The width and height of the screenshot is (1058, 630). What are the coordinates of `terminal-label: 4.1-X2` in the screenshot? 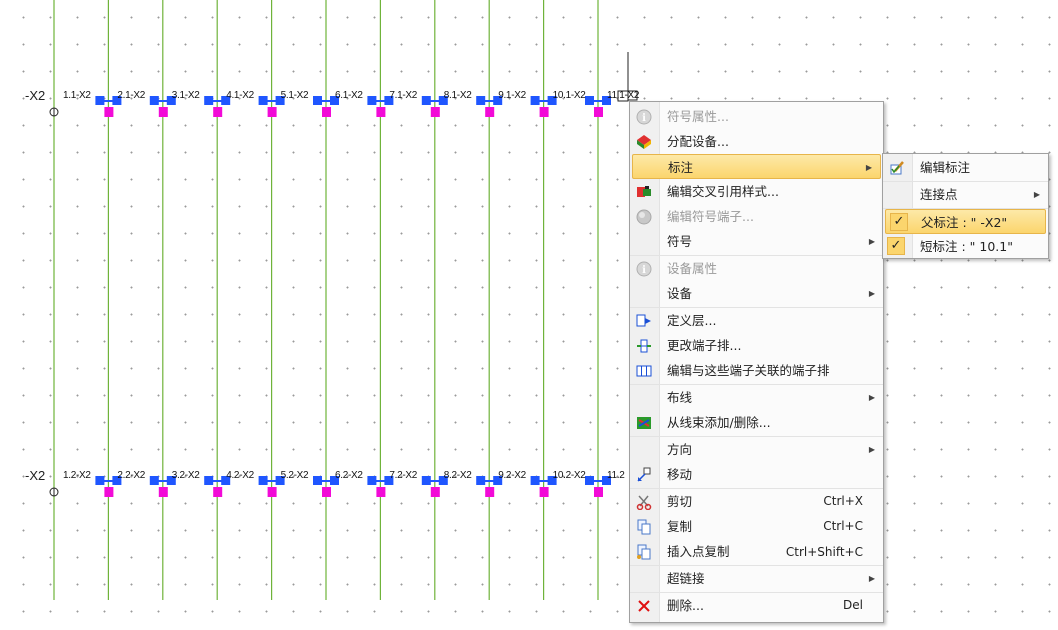 It's located at (240, 95).